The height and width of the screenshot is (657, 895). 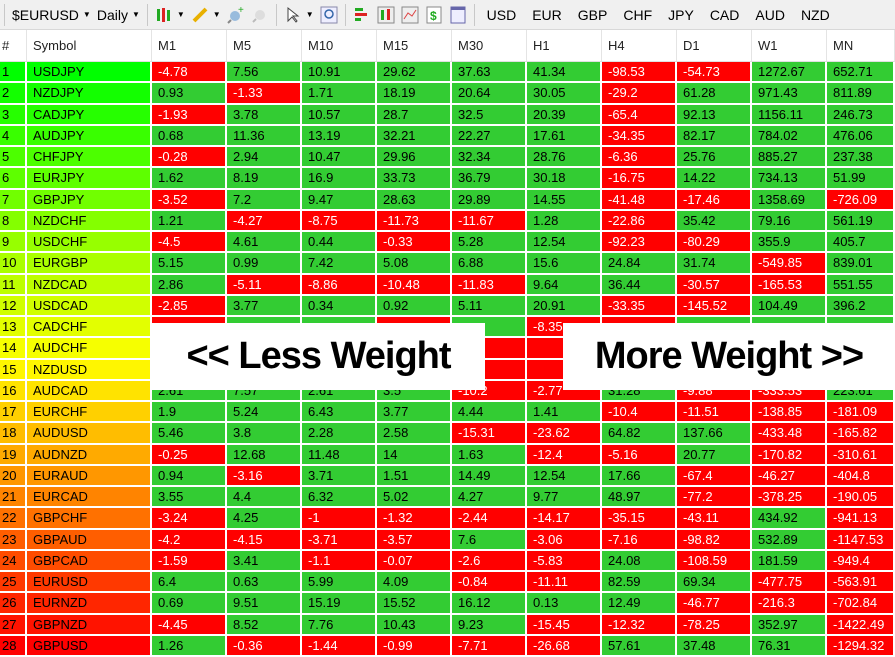 What do you see at coordinates (89, 370) in the screenshot?
I see `symbol-cell: NZDUSD` at bounding box center [89, 370].